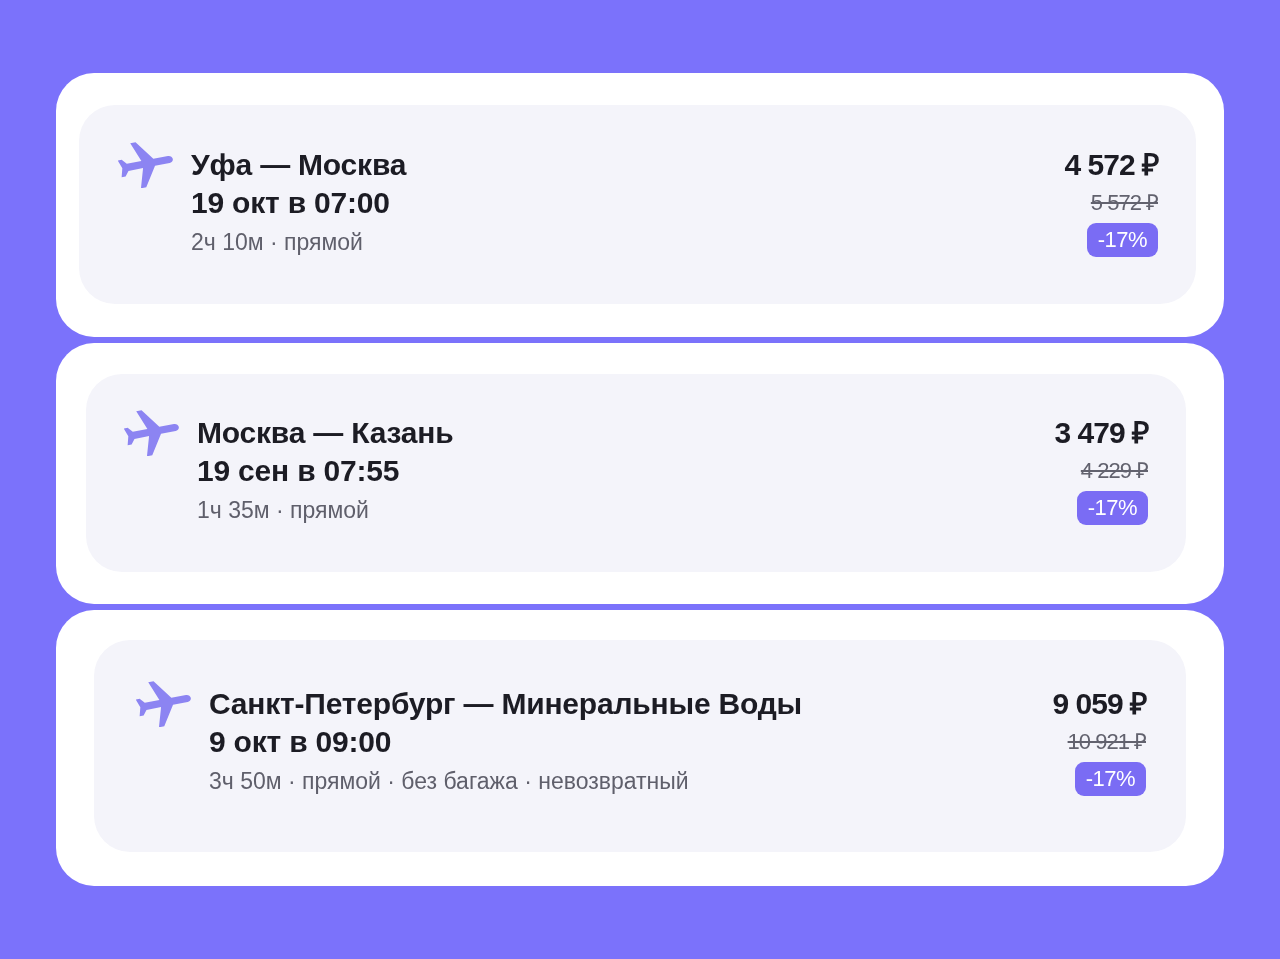 The image size is (1280, 959). What do you see at coordinates (1114, 471) in the screenshot?
I see `old-price: 4 229 ₽` at bounding box center [1114, 471].